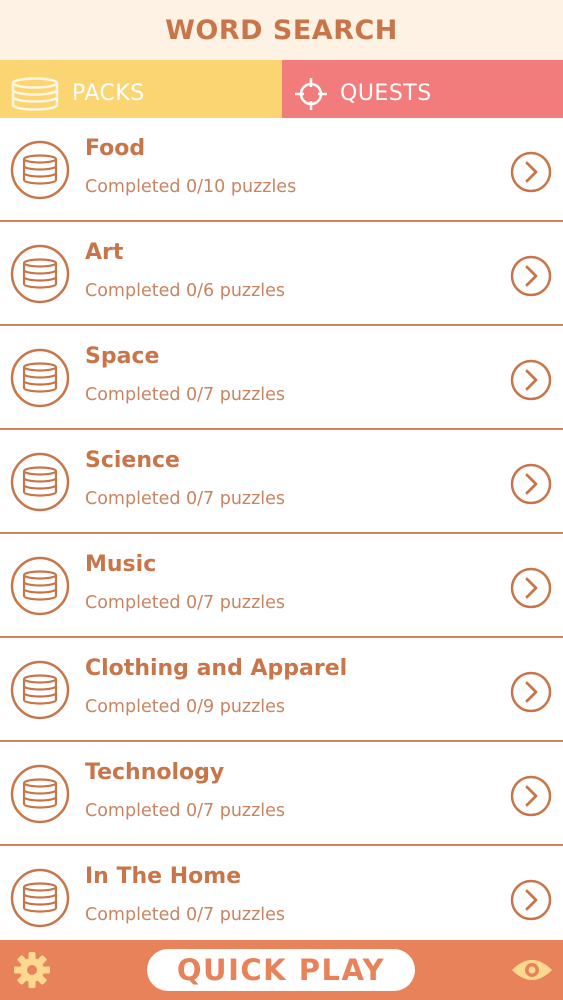  What do you see at coordinates (122, 356) in the screenshot?
I see `pack-name: Space` at bounding box center [122, 356].